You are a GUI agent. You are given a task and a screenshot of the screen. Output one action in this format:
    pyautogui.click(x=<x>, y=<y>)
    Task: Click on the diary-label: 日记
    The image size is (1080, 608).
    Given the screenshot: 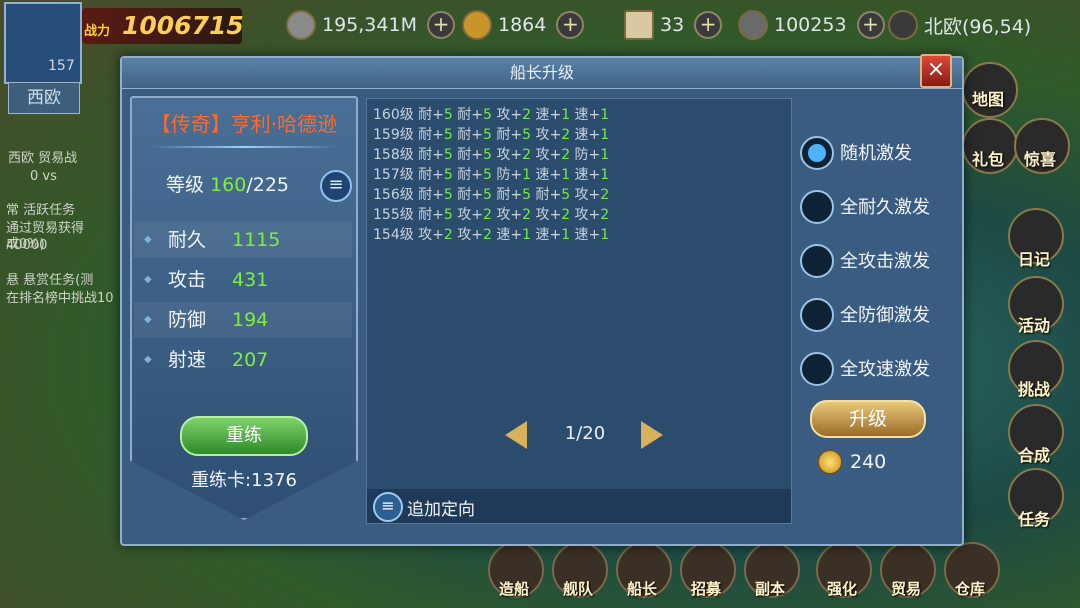 What is the action you would take?
    pyautogui.click(x=1034, y=258)
    